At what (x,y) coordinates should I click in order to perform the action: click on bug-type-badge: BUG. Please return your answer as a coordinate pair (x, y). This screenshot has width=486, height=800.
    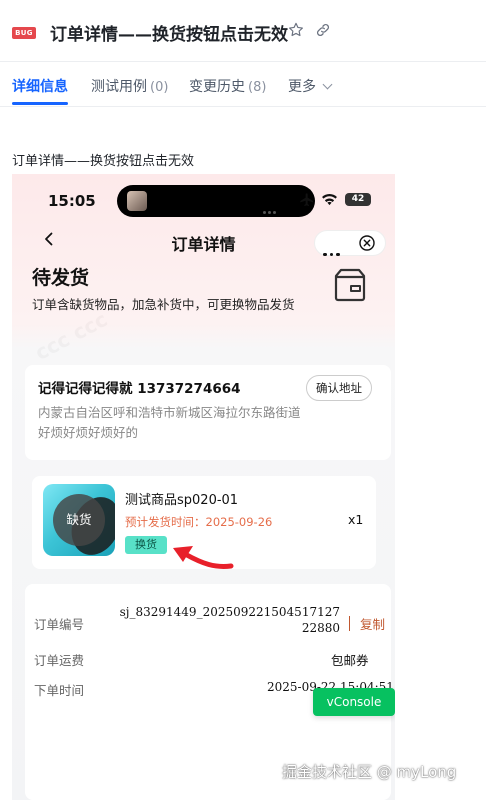
    Looking at the image, I should click on (24, 33).